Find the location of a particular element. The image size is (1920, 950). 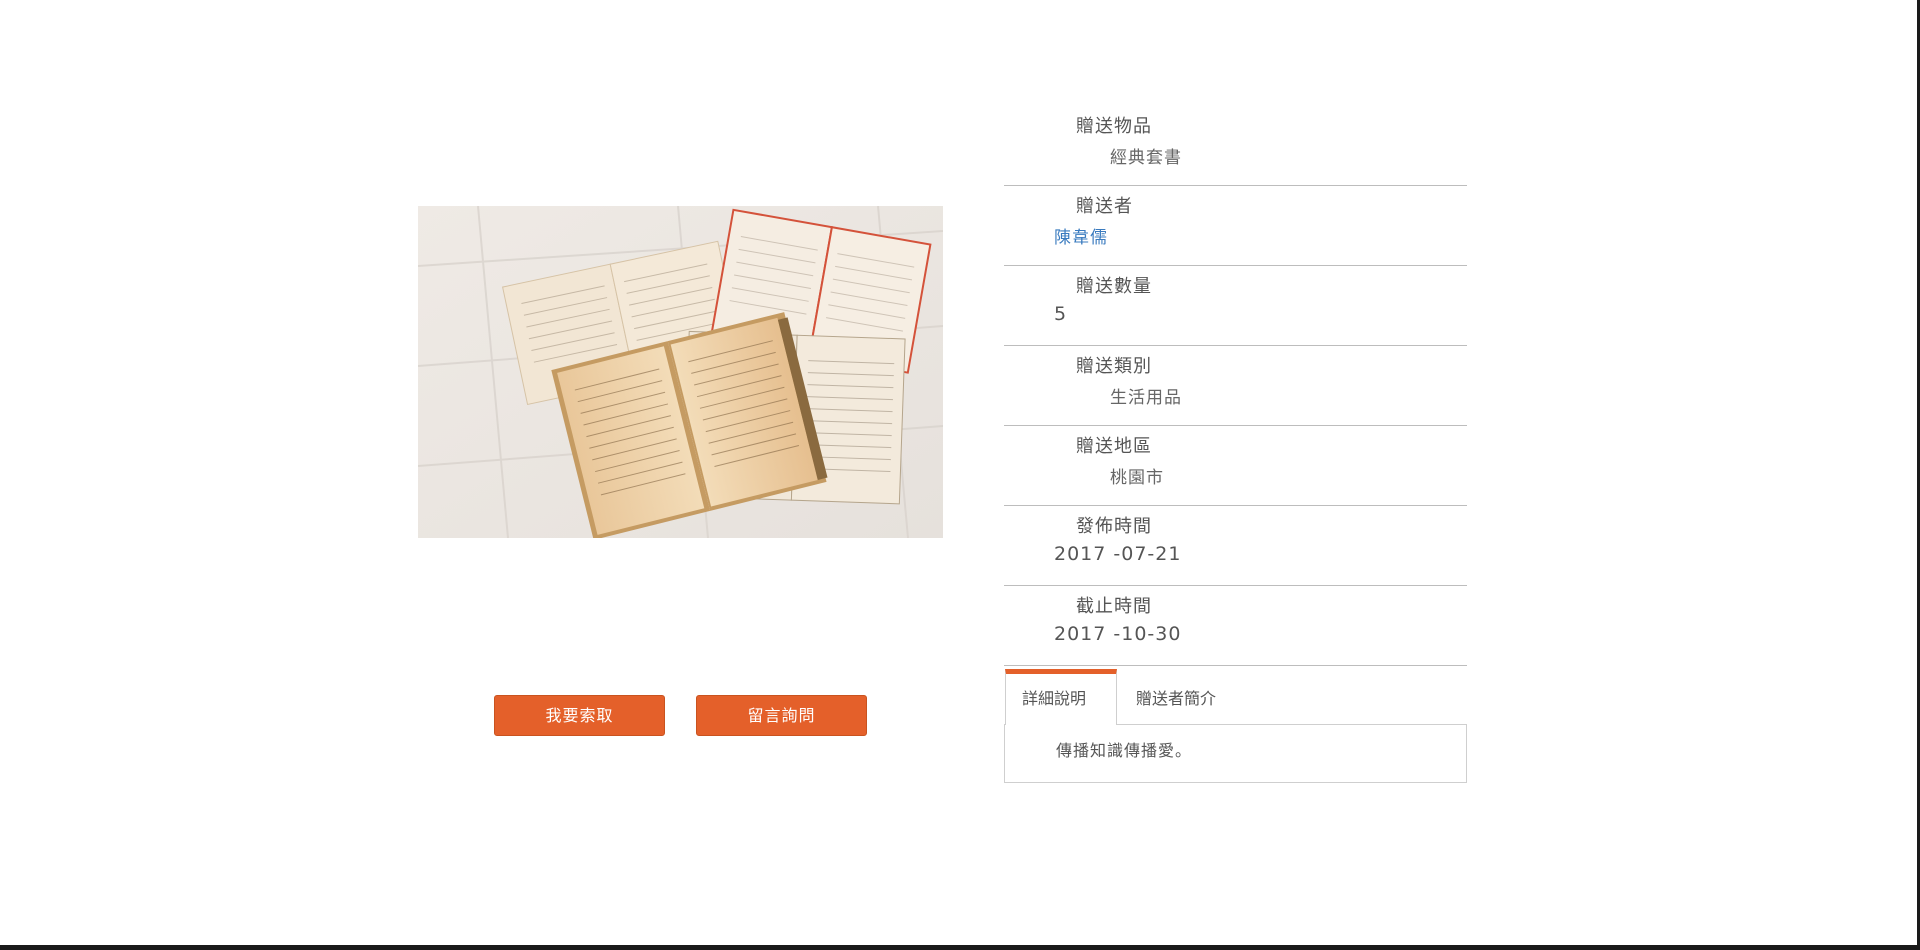

info-label: 贈送類別 is located at coordinates (1114, 366).